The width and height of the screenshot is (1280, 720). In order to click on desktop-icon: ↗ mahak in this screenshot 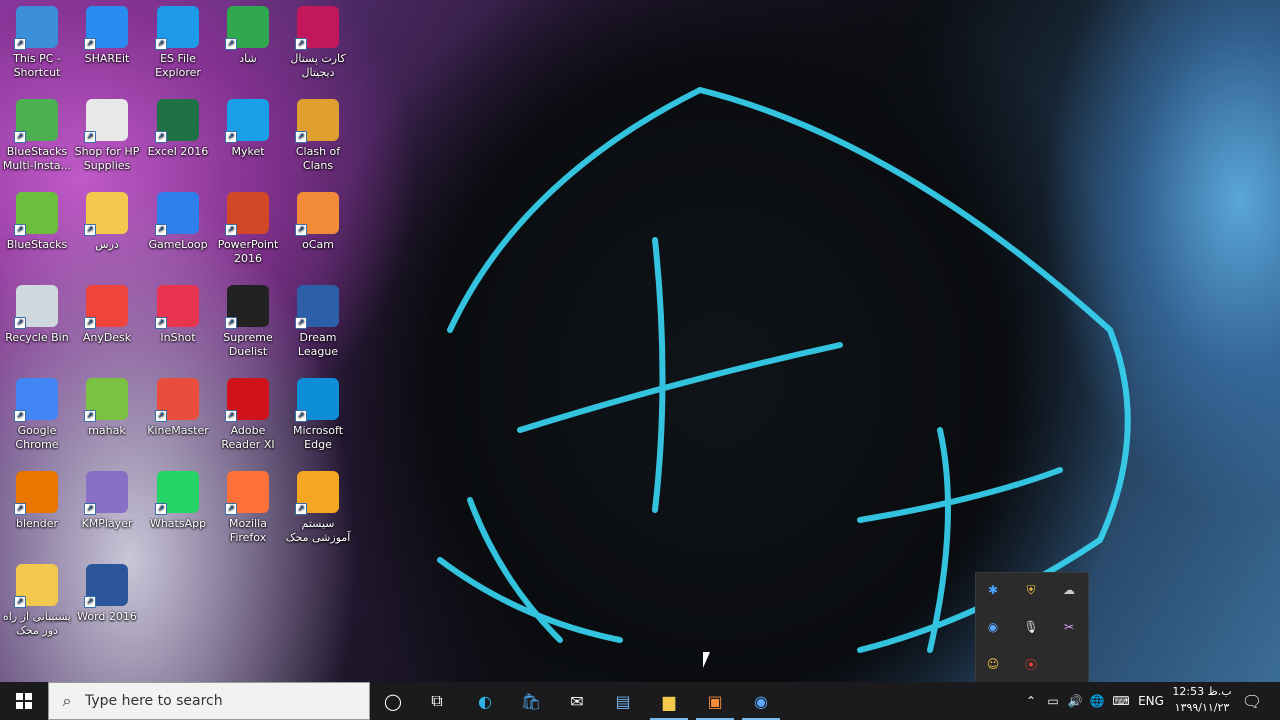, I will do `click(107, 408)`.